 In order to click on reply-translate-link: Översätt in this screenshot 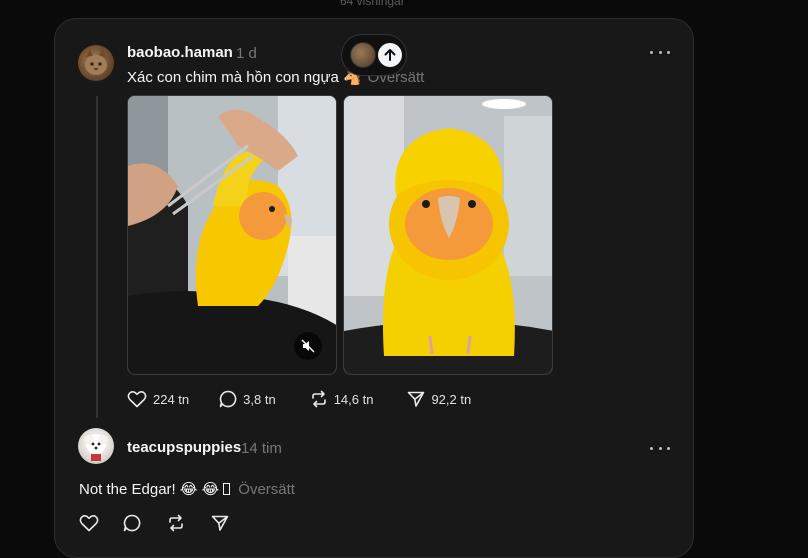, I will do `click(266, 489)`.